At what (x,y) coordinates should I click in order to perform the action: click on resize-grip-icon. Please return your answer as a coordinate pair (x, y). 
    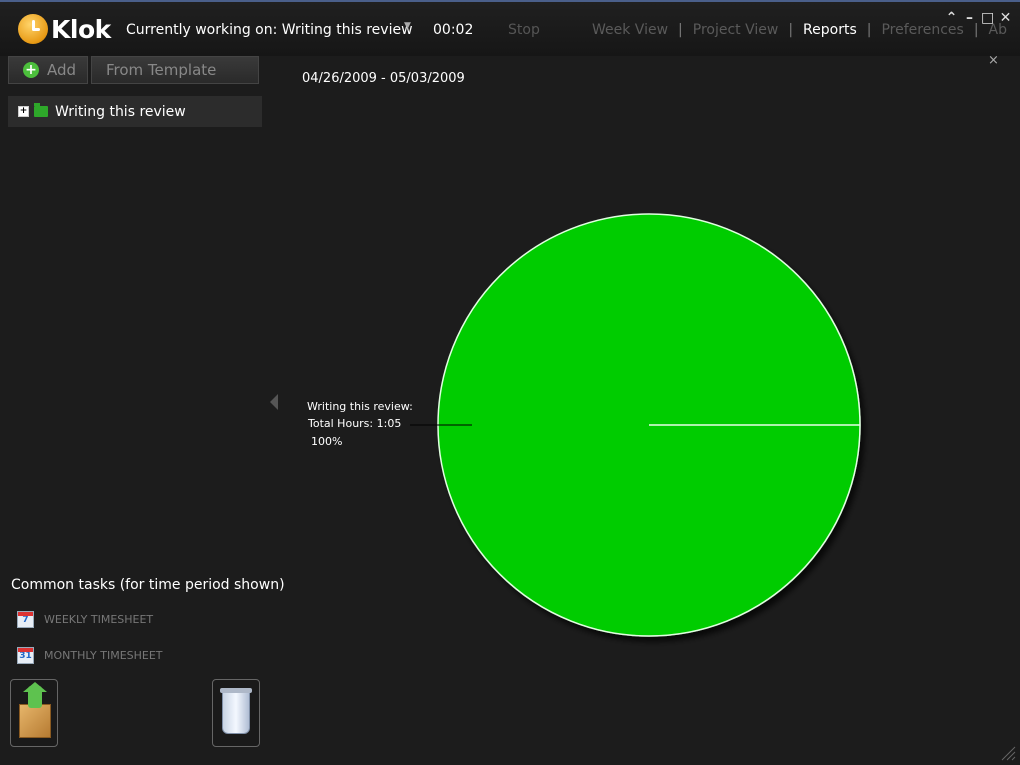
    Looking at the image, I should click on (1008, 753).